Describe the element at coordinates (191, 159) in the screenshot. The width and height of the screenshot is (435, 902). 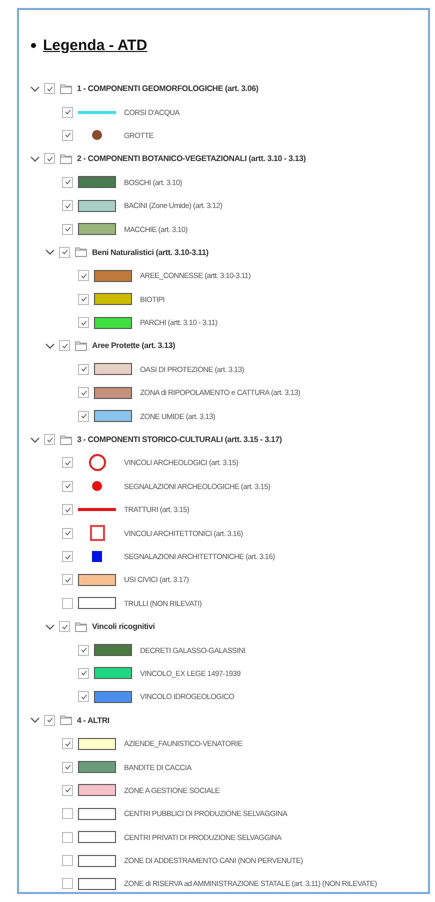
I see `group-label: 2 - COMPONENTI BOTANICO-VEGETAZIONALI (artt. 3.10 - 3.13)` at that location.